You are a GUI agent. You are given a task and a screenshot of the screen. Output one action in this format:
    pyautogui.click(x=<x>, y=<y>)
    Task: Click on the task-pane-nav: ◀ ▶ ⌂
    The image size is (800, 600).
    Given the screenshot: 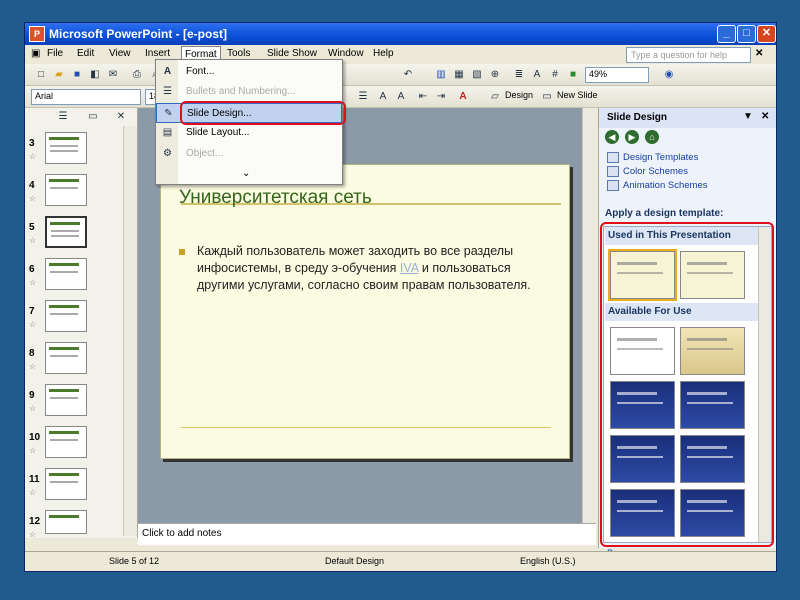 What is the action you would take?
    pyautogui.click(x=635, y=137)
    